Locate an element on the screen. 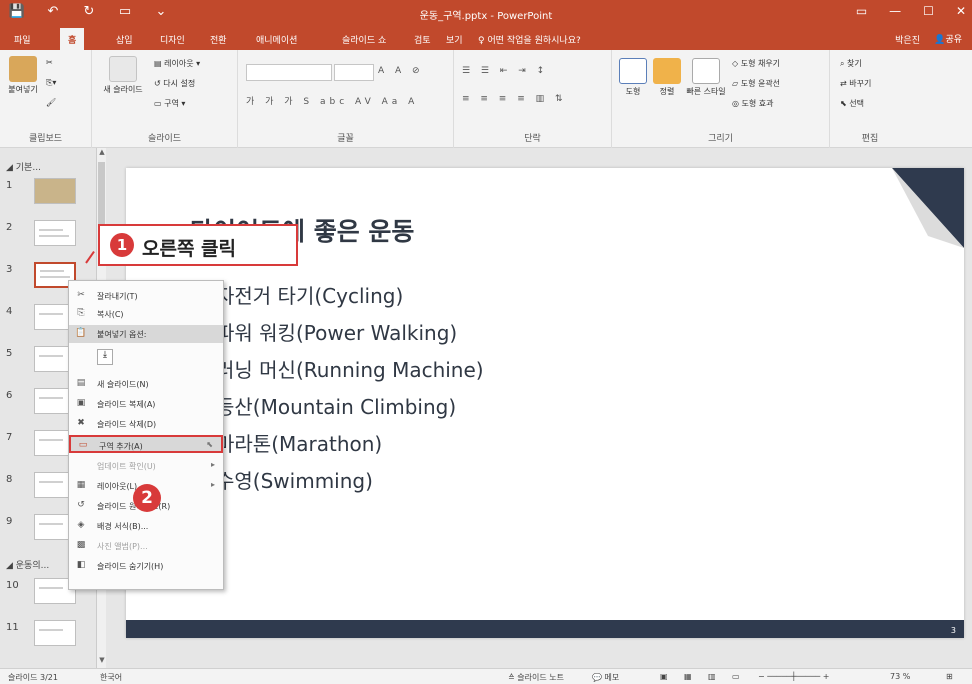 The image size is (972, 684). step1-callout: 1 오른쪽 클릭 is located at coordinates (198, 245).